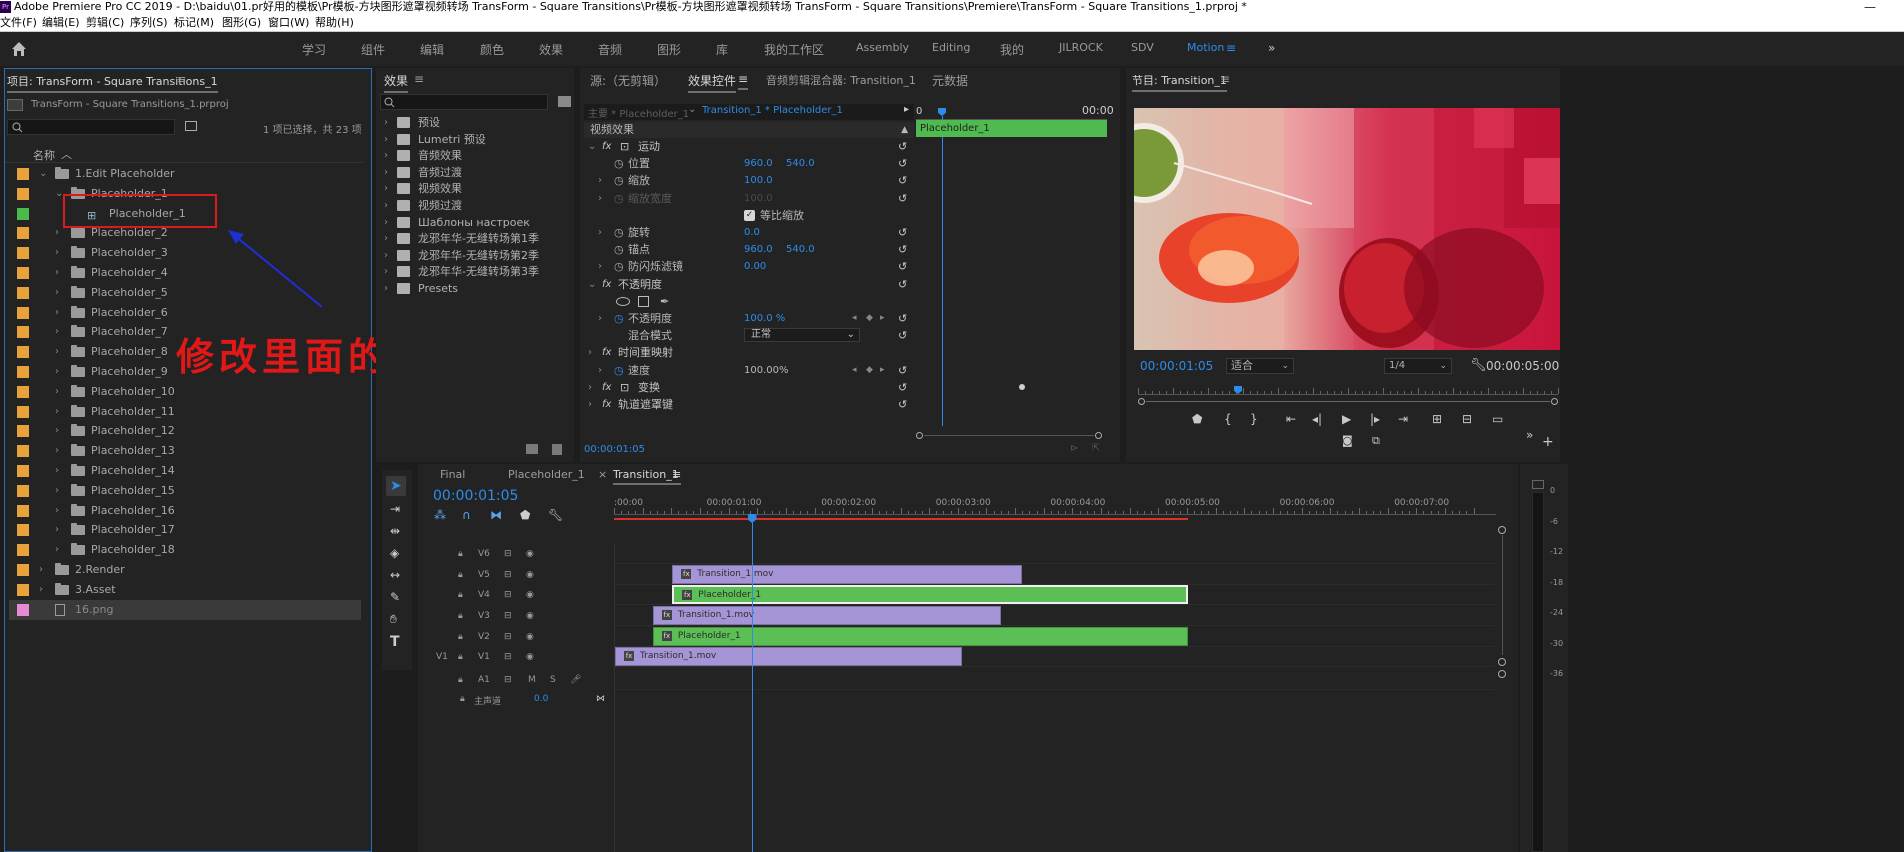 The width and height of the screenshot is (1904, 852). What do you see at coordinates (532, 680) in the screenshot?
I see `mute-button: M` at bounding box center [532, 680].